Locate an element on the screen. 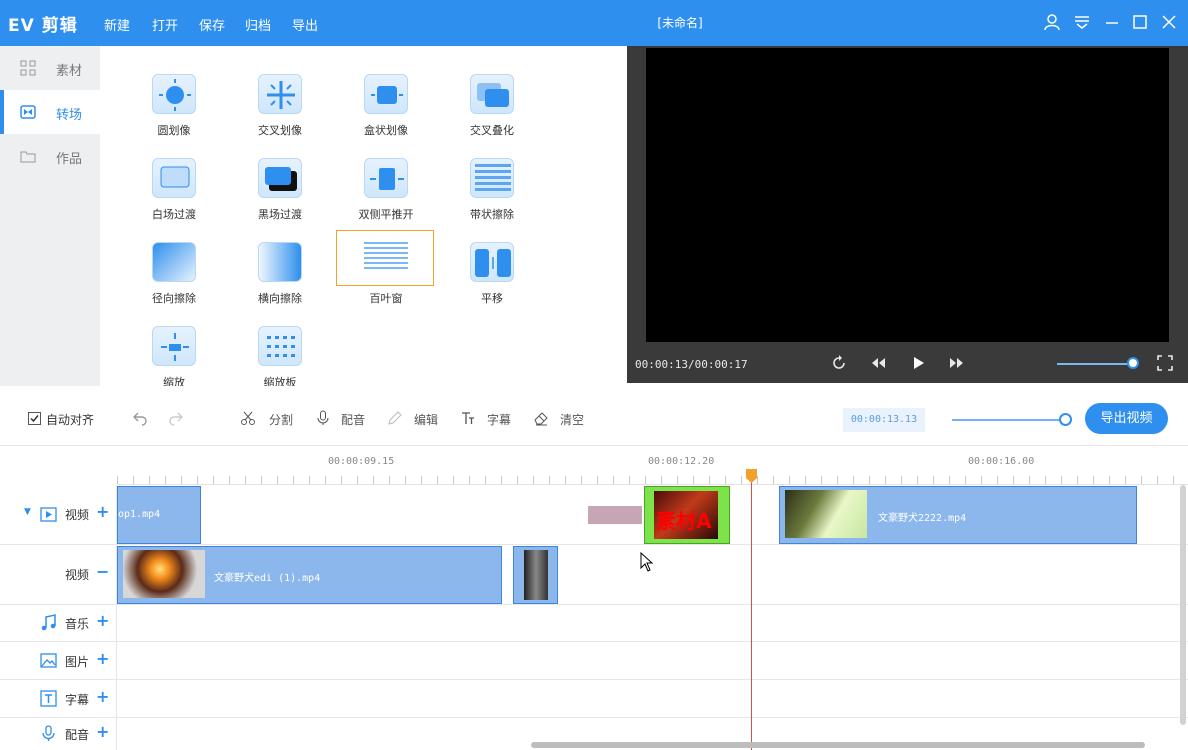  playhead-line is located at coordinates (751, 613).